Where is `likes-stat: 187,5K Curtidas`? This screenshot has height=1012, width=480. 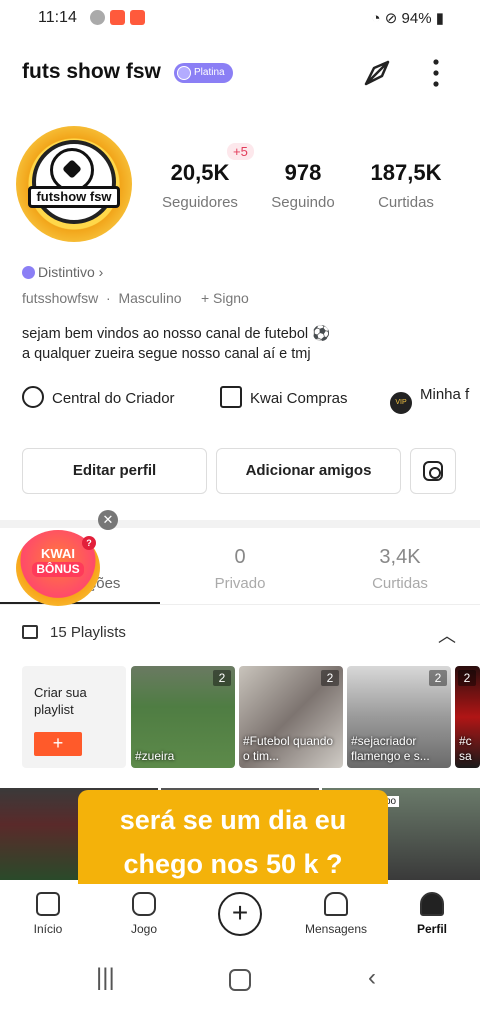
likes-stat: 187,5K Curtidas is located at coordinates (406, 185).